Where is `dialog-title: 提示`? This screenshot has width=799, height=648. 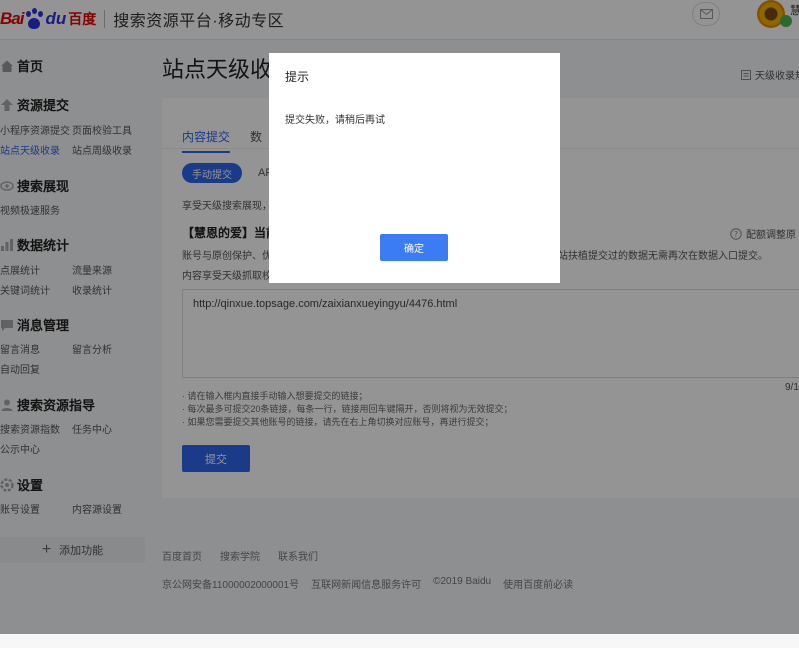 dialog-title: 提示 is located at coordinates (297, 77).